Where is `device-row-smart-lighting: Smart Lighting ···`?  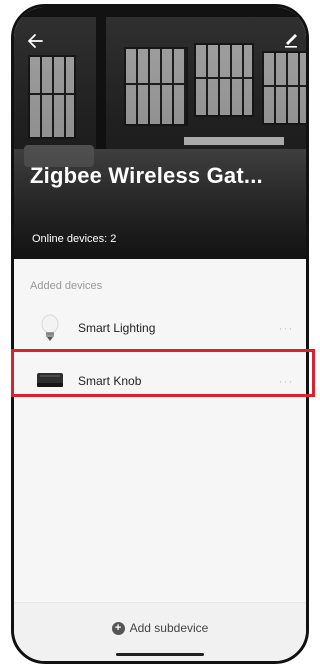 device-row-smart-lighting: Smart Lighting ··· is located at coordinates (160, 328).